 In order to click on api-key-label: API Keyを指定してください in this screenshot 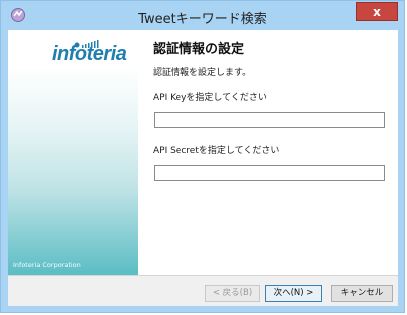, I will do `click(210, 98)`.